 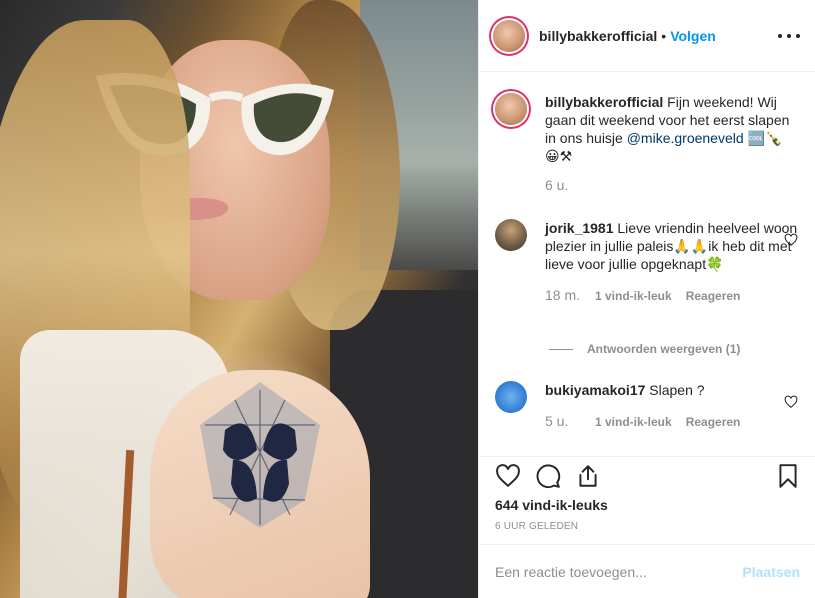 I want to click on caption-avatar, so click(x=511, y=109).